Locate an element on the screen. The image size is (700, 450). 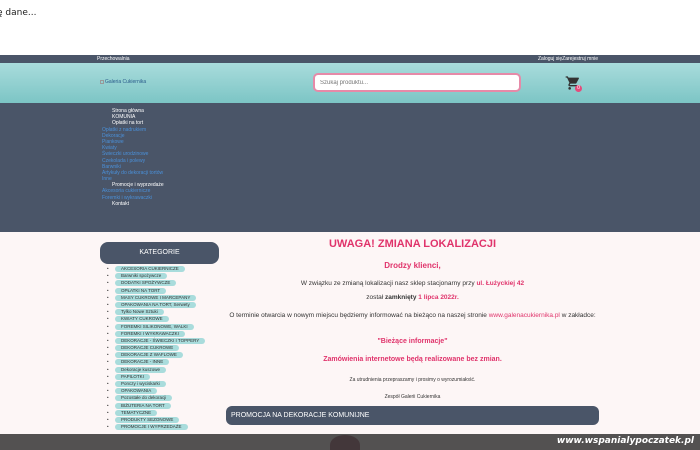
category-item: OPŁATKI NA TORT is located at coordinates (156, 291).